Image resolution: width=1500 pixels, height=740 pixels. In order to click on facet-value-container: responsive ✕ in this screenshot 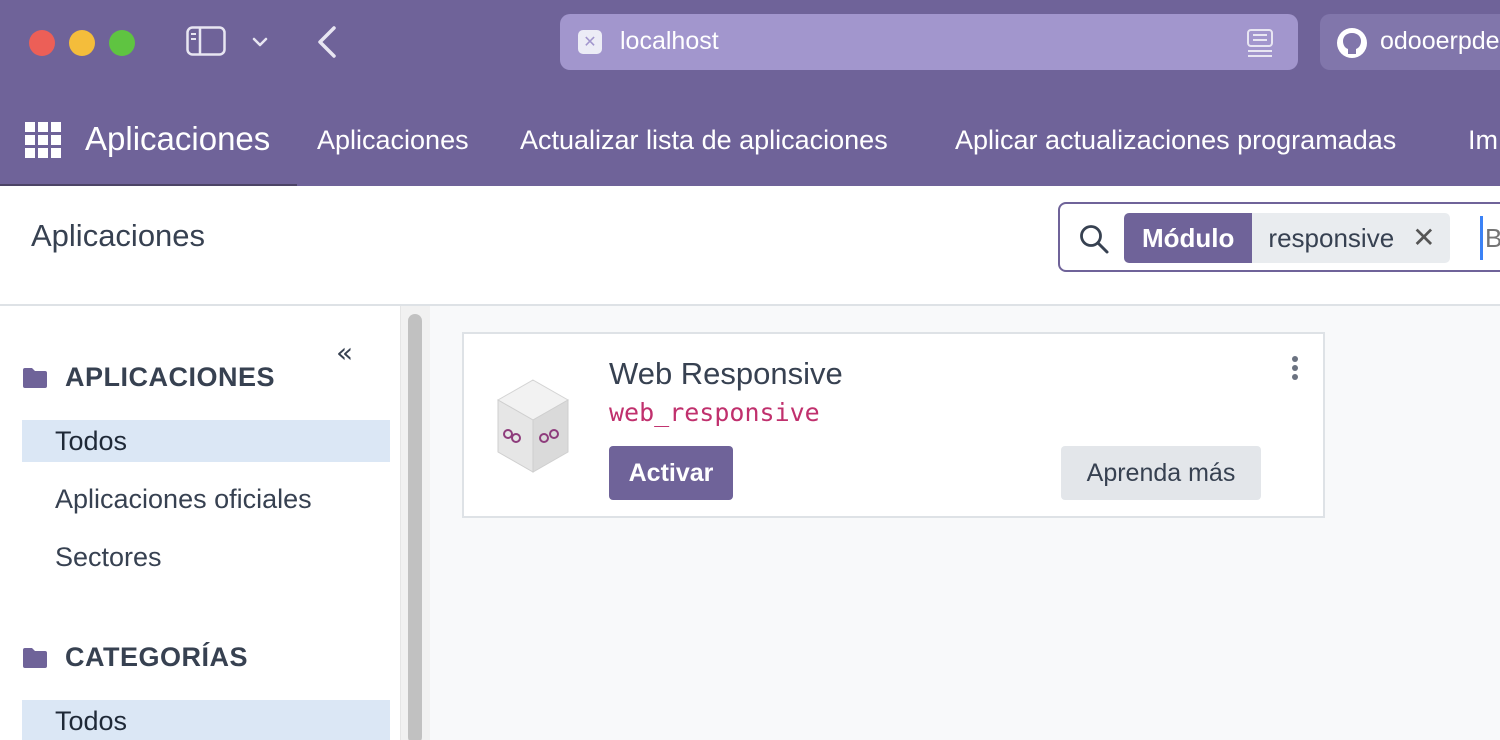, I will do `click(1351, 238)`.